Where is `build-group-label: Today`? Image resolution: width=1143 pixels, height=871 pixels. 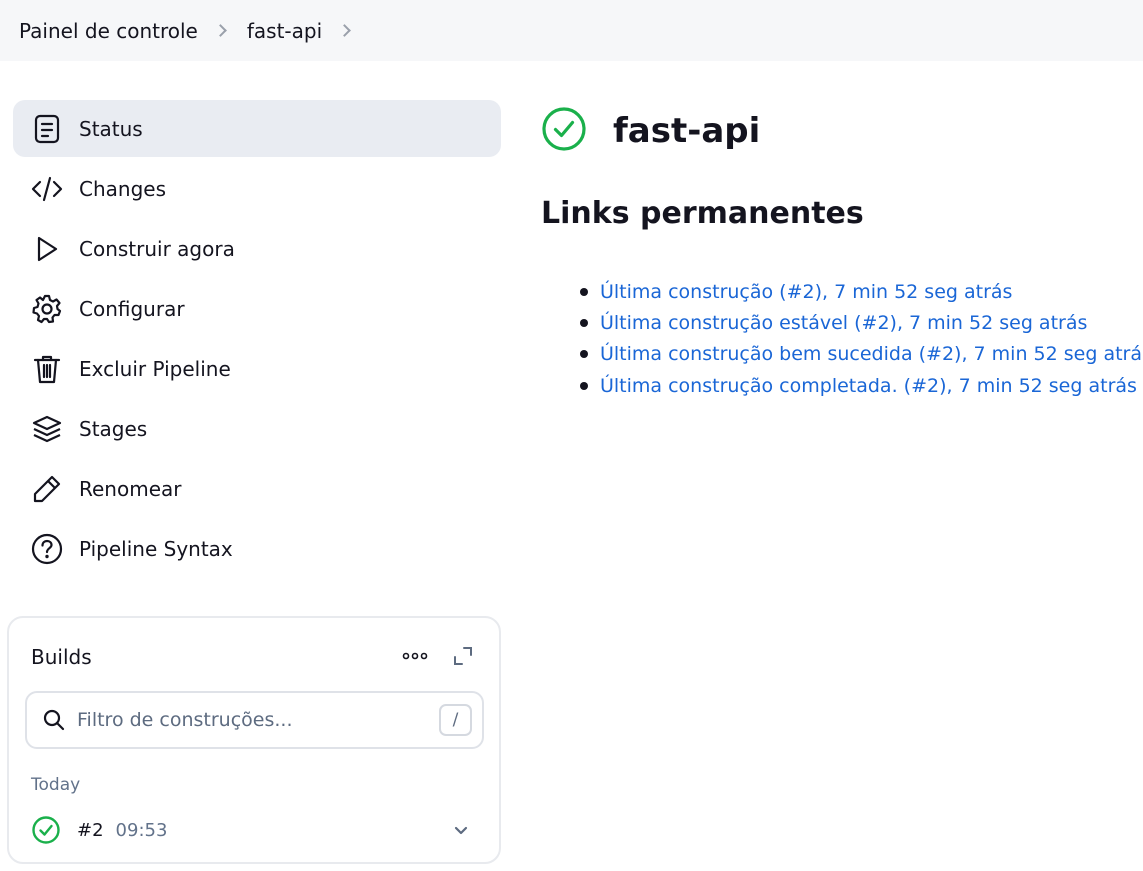
build-group-label: Today is located at coordinates (56, 785).